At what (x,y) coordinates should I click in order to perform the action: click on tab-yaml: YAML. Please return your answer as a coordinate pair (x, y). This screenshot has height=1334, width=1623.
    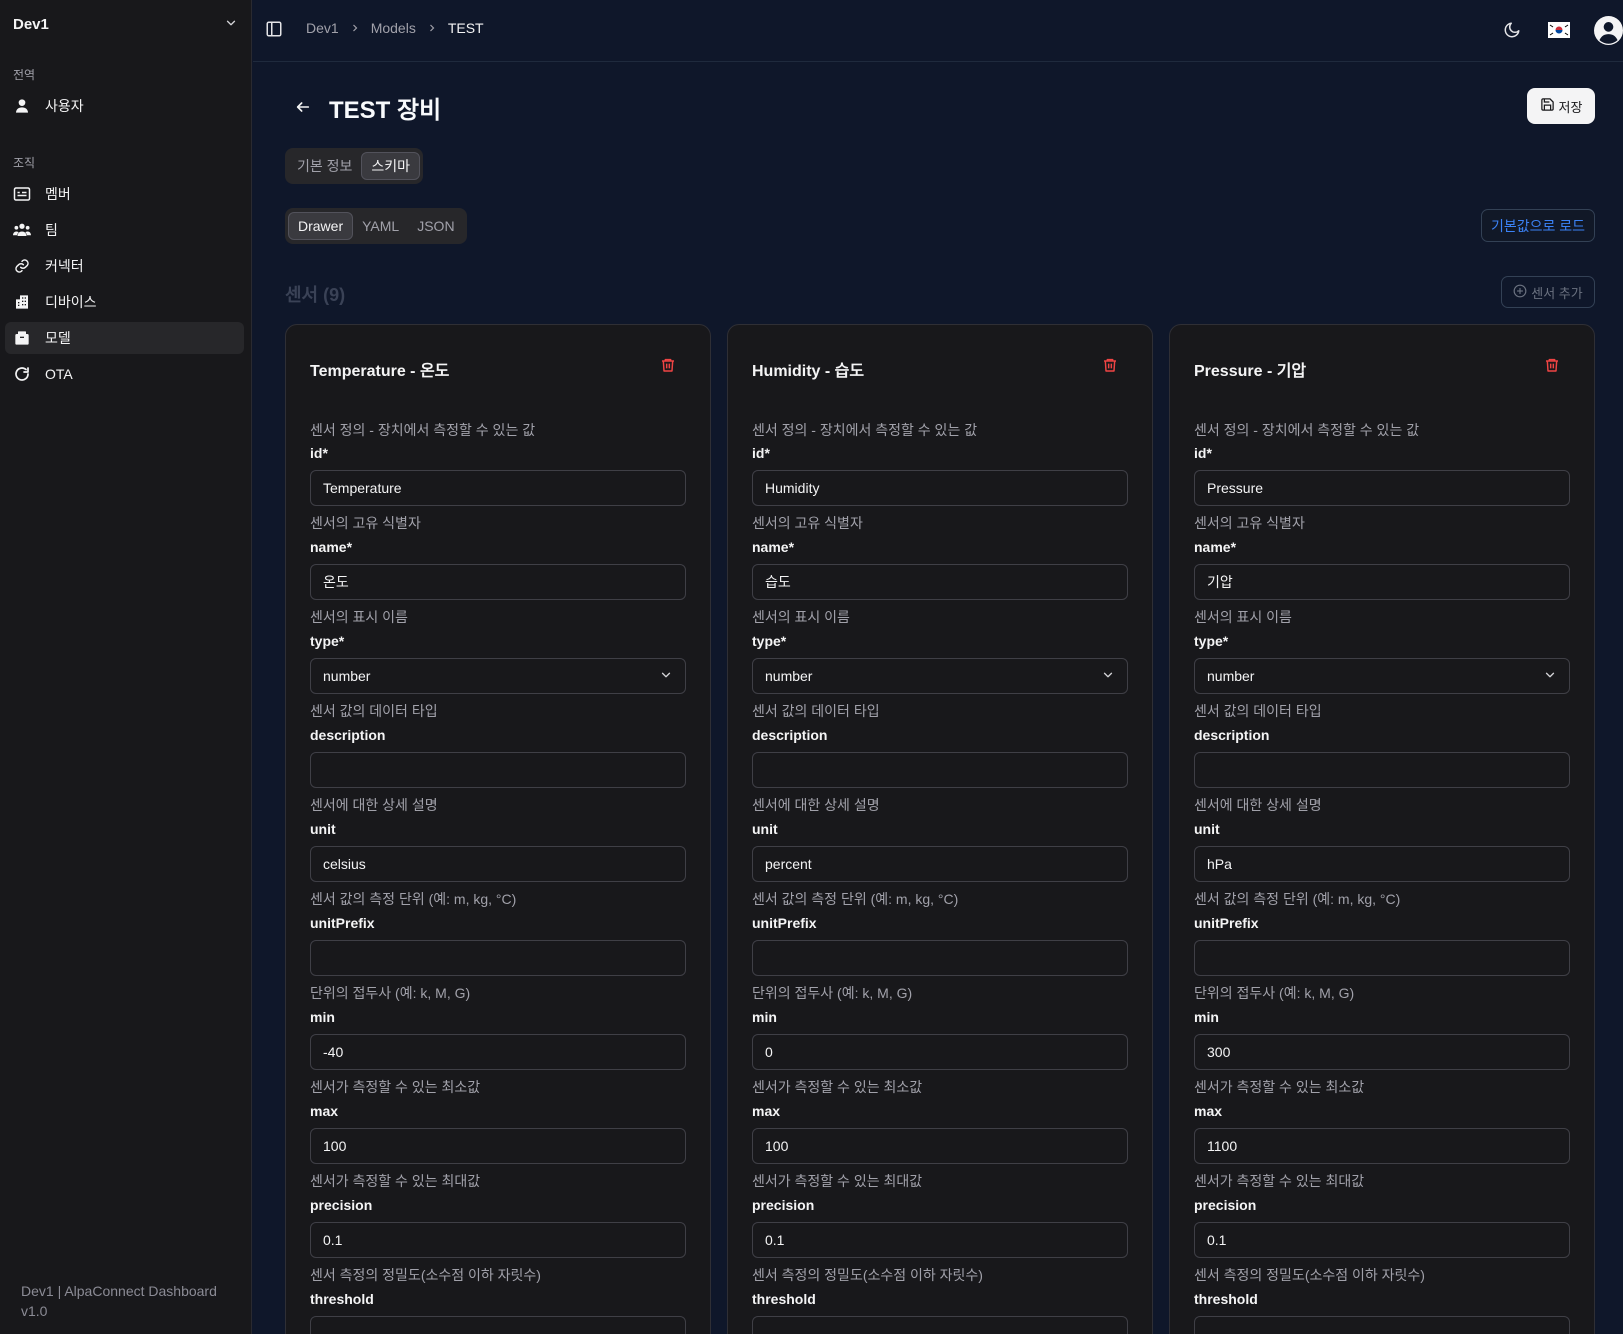
    Looking at the image, I should click on (380, 226).